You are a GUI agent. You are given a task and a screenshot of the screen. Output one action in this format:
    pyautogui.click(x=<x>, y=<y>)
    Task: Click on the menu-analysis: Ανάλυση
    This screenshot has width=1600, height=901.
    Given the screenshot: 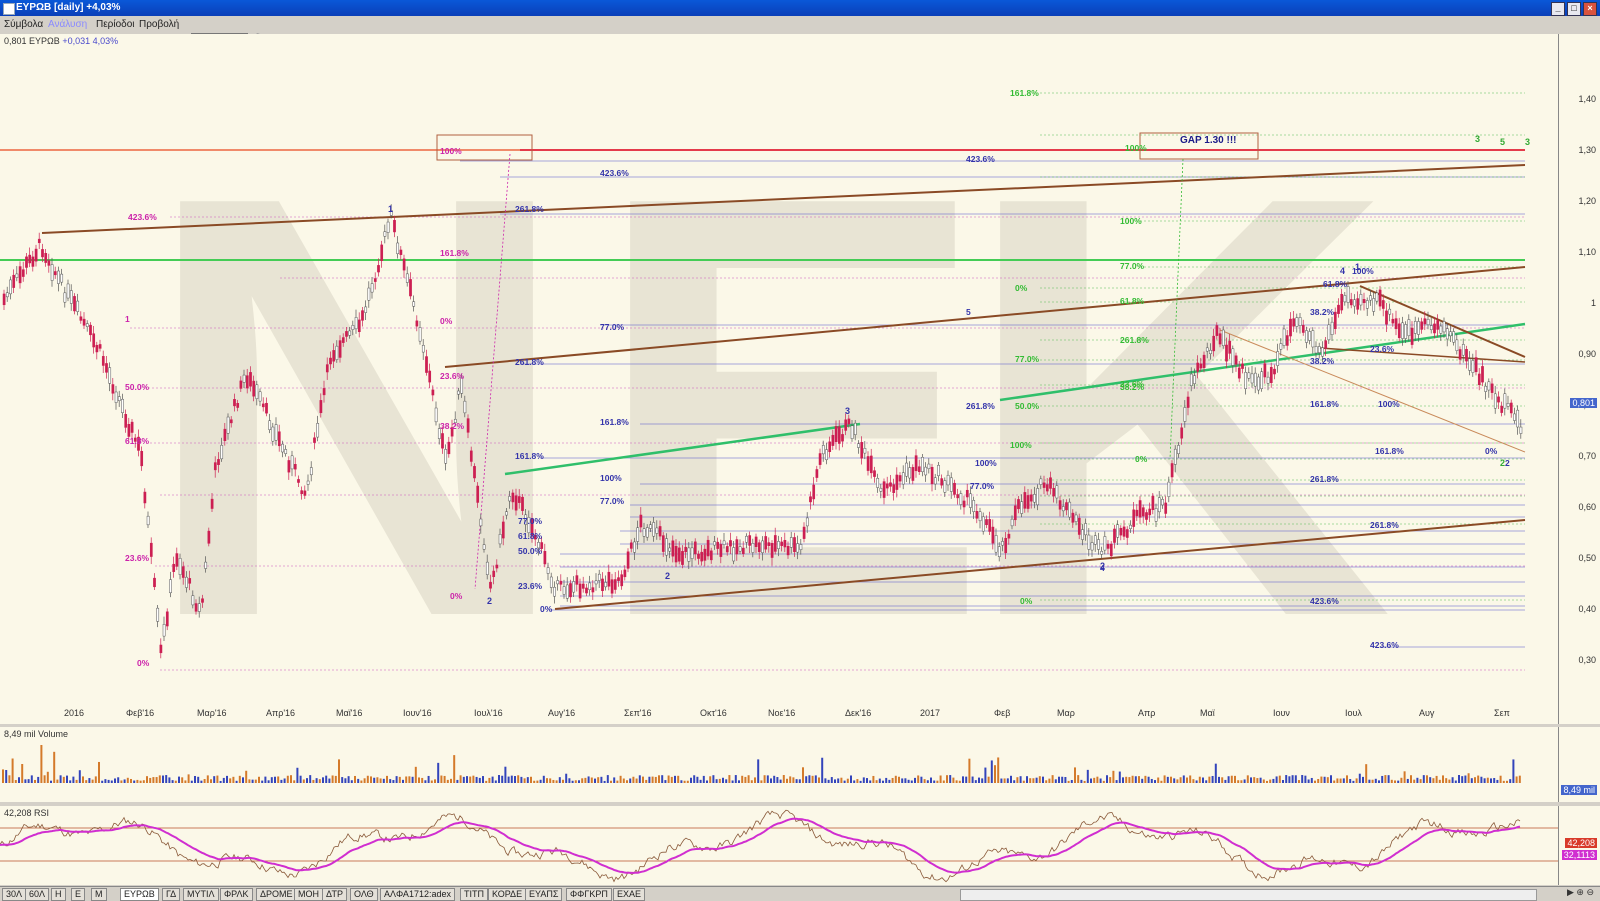 What is the action you would take?
    pyautogui.click(x=67, y=24)
    